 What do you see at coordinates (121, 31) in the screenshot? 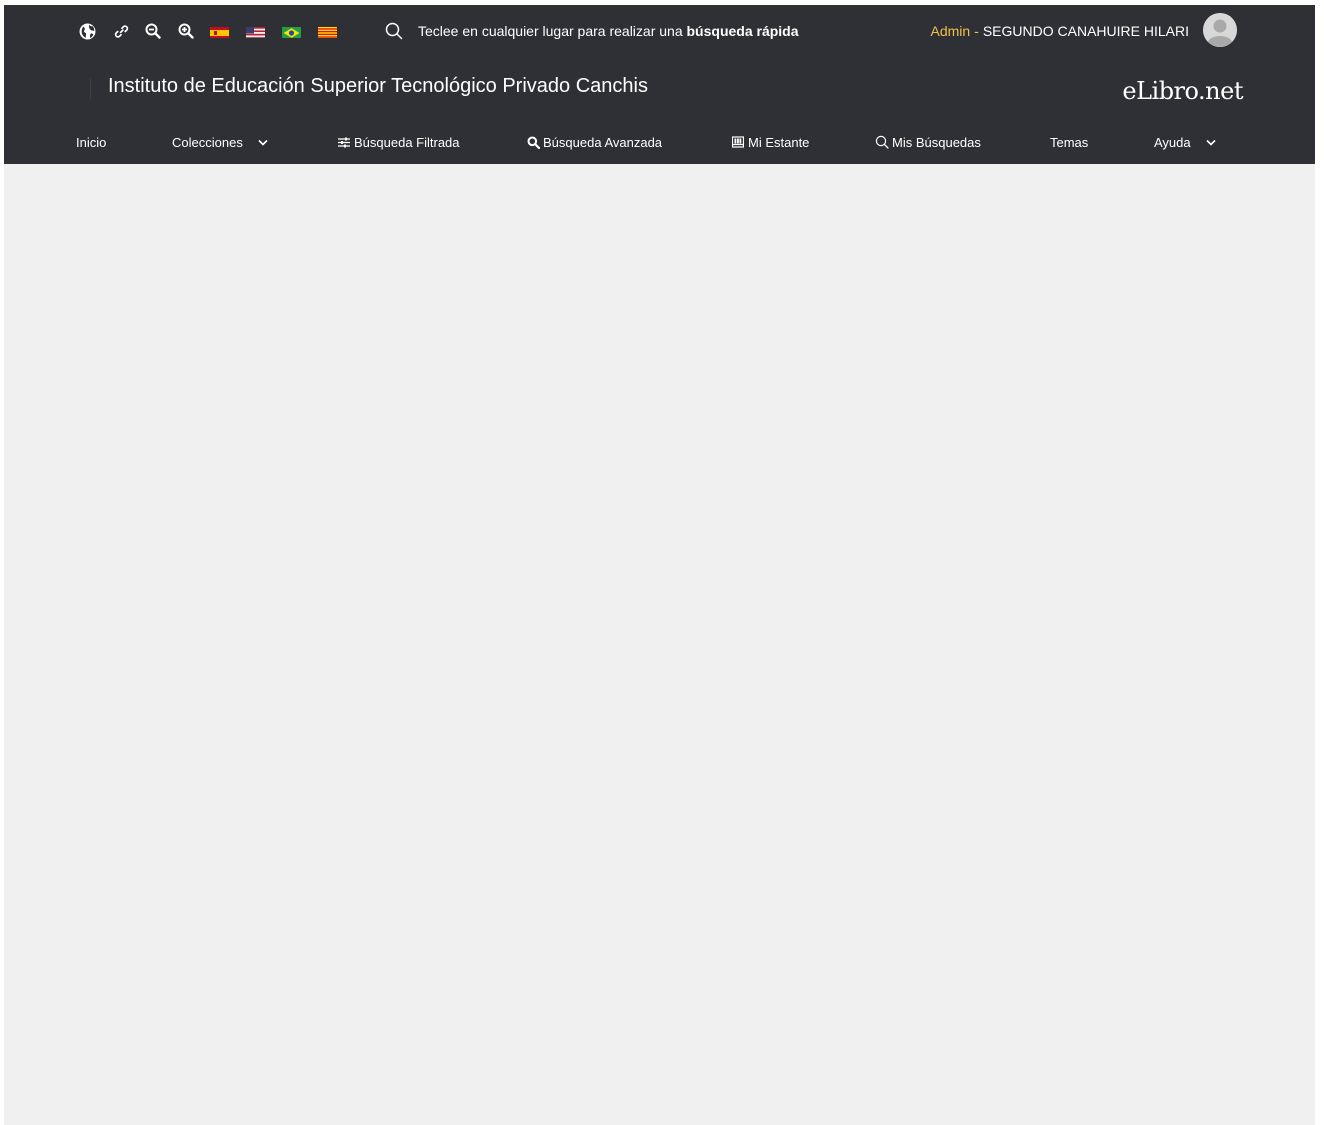
I see `link-icon` at bounding box center [121, 31].